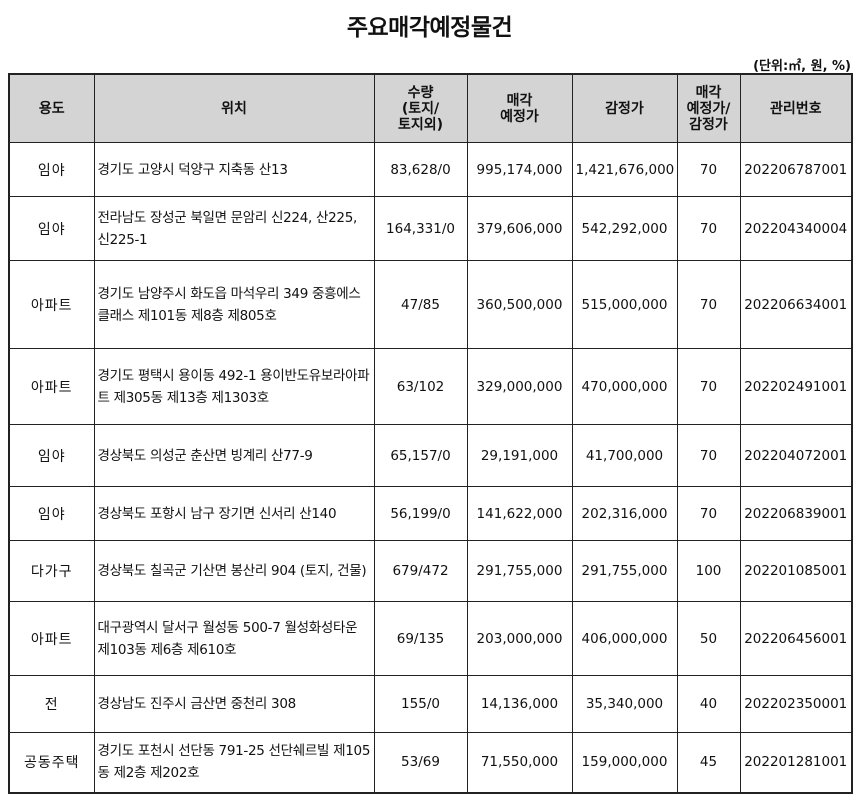  Describe the element at coordinates (420, 455) in the screenshot. I see `cell-quantity: 65,157/0` at that location.